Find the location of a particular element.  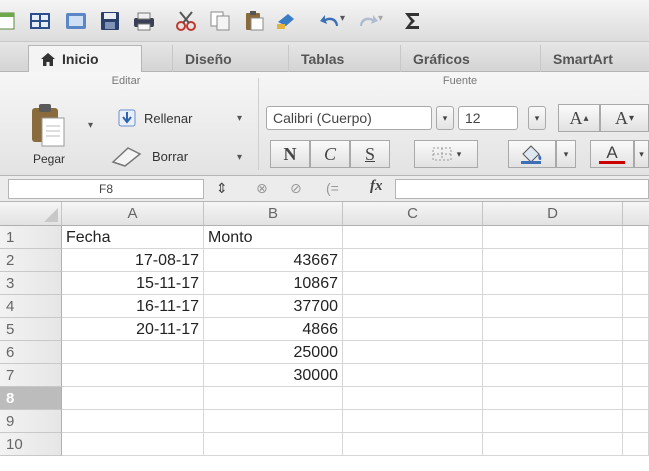

tab-graficos: Gráficos is located at coordinates (441, 58).